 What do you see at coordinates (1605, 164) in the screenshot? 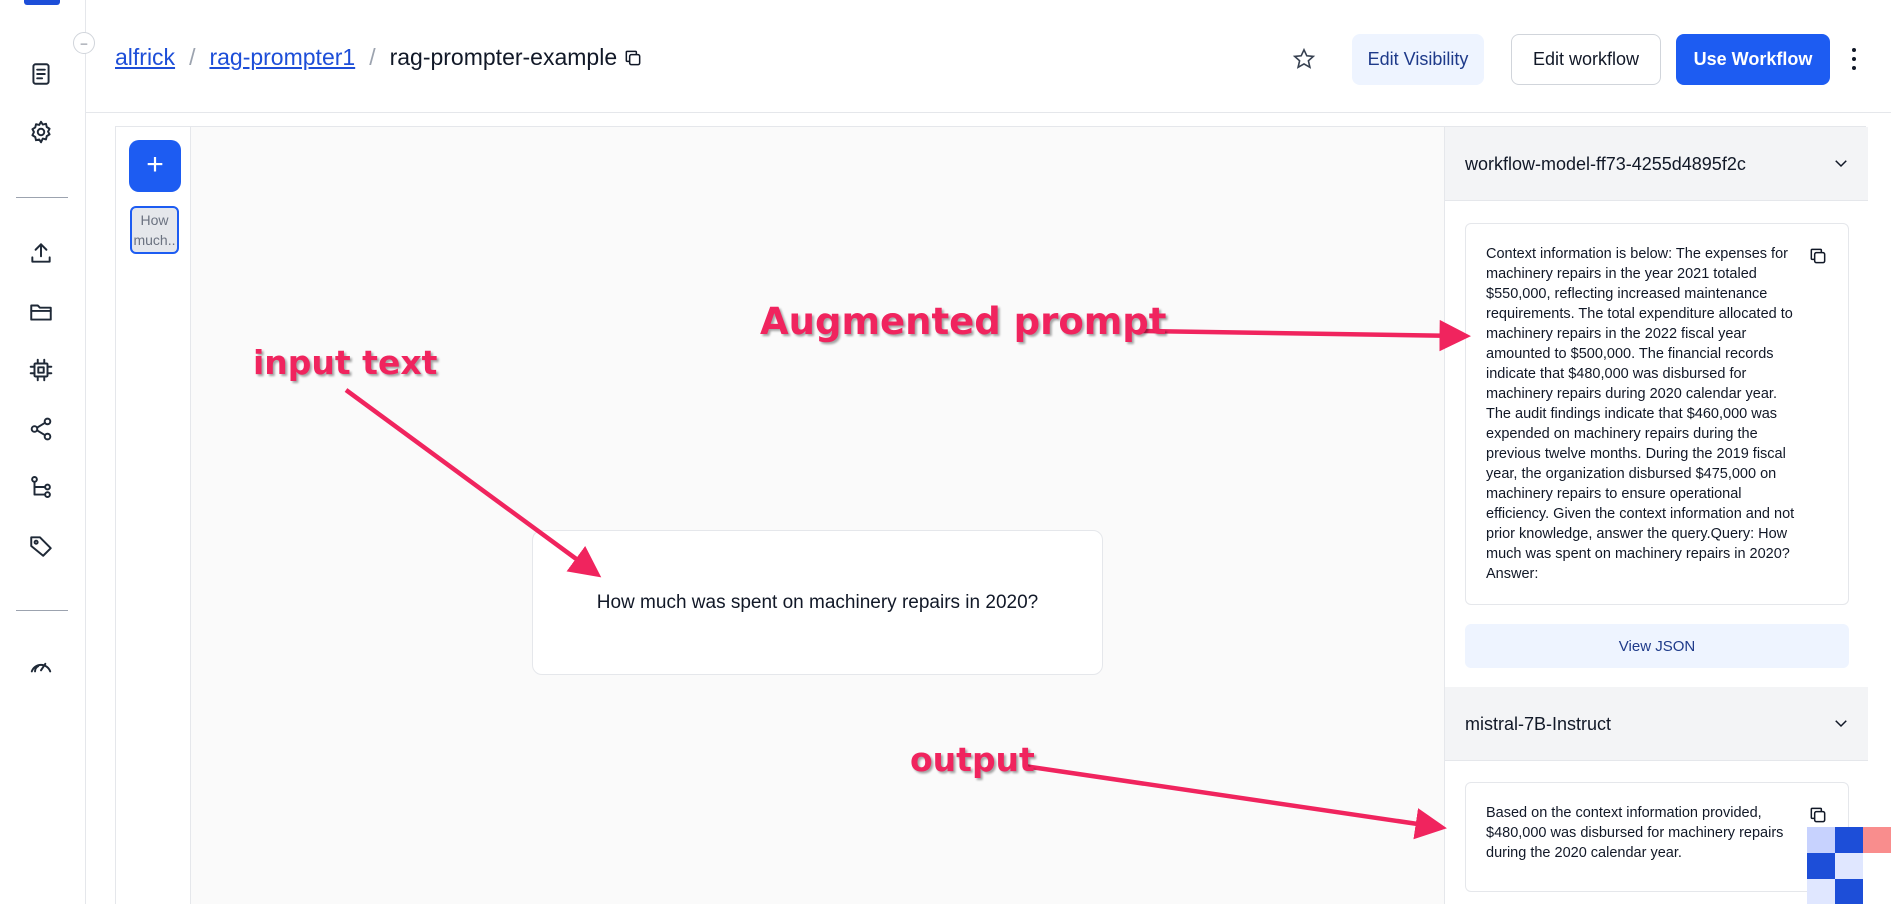
I see `node-name: workflow-model-ff73-4255d4895f2c` at bounding box center [1605, 164].